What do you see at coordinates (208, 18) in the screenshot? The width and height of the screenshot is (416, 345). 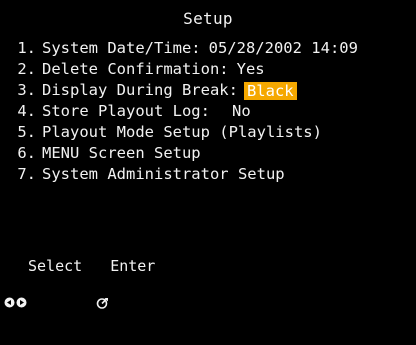 I see `screen-title: Setup` at bounding box center [208, 18].